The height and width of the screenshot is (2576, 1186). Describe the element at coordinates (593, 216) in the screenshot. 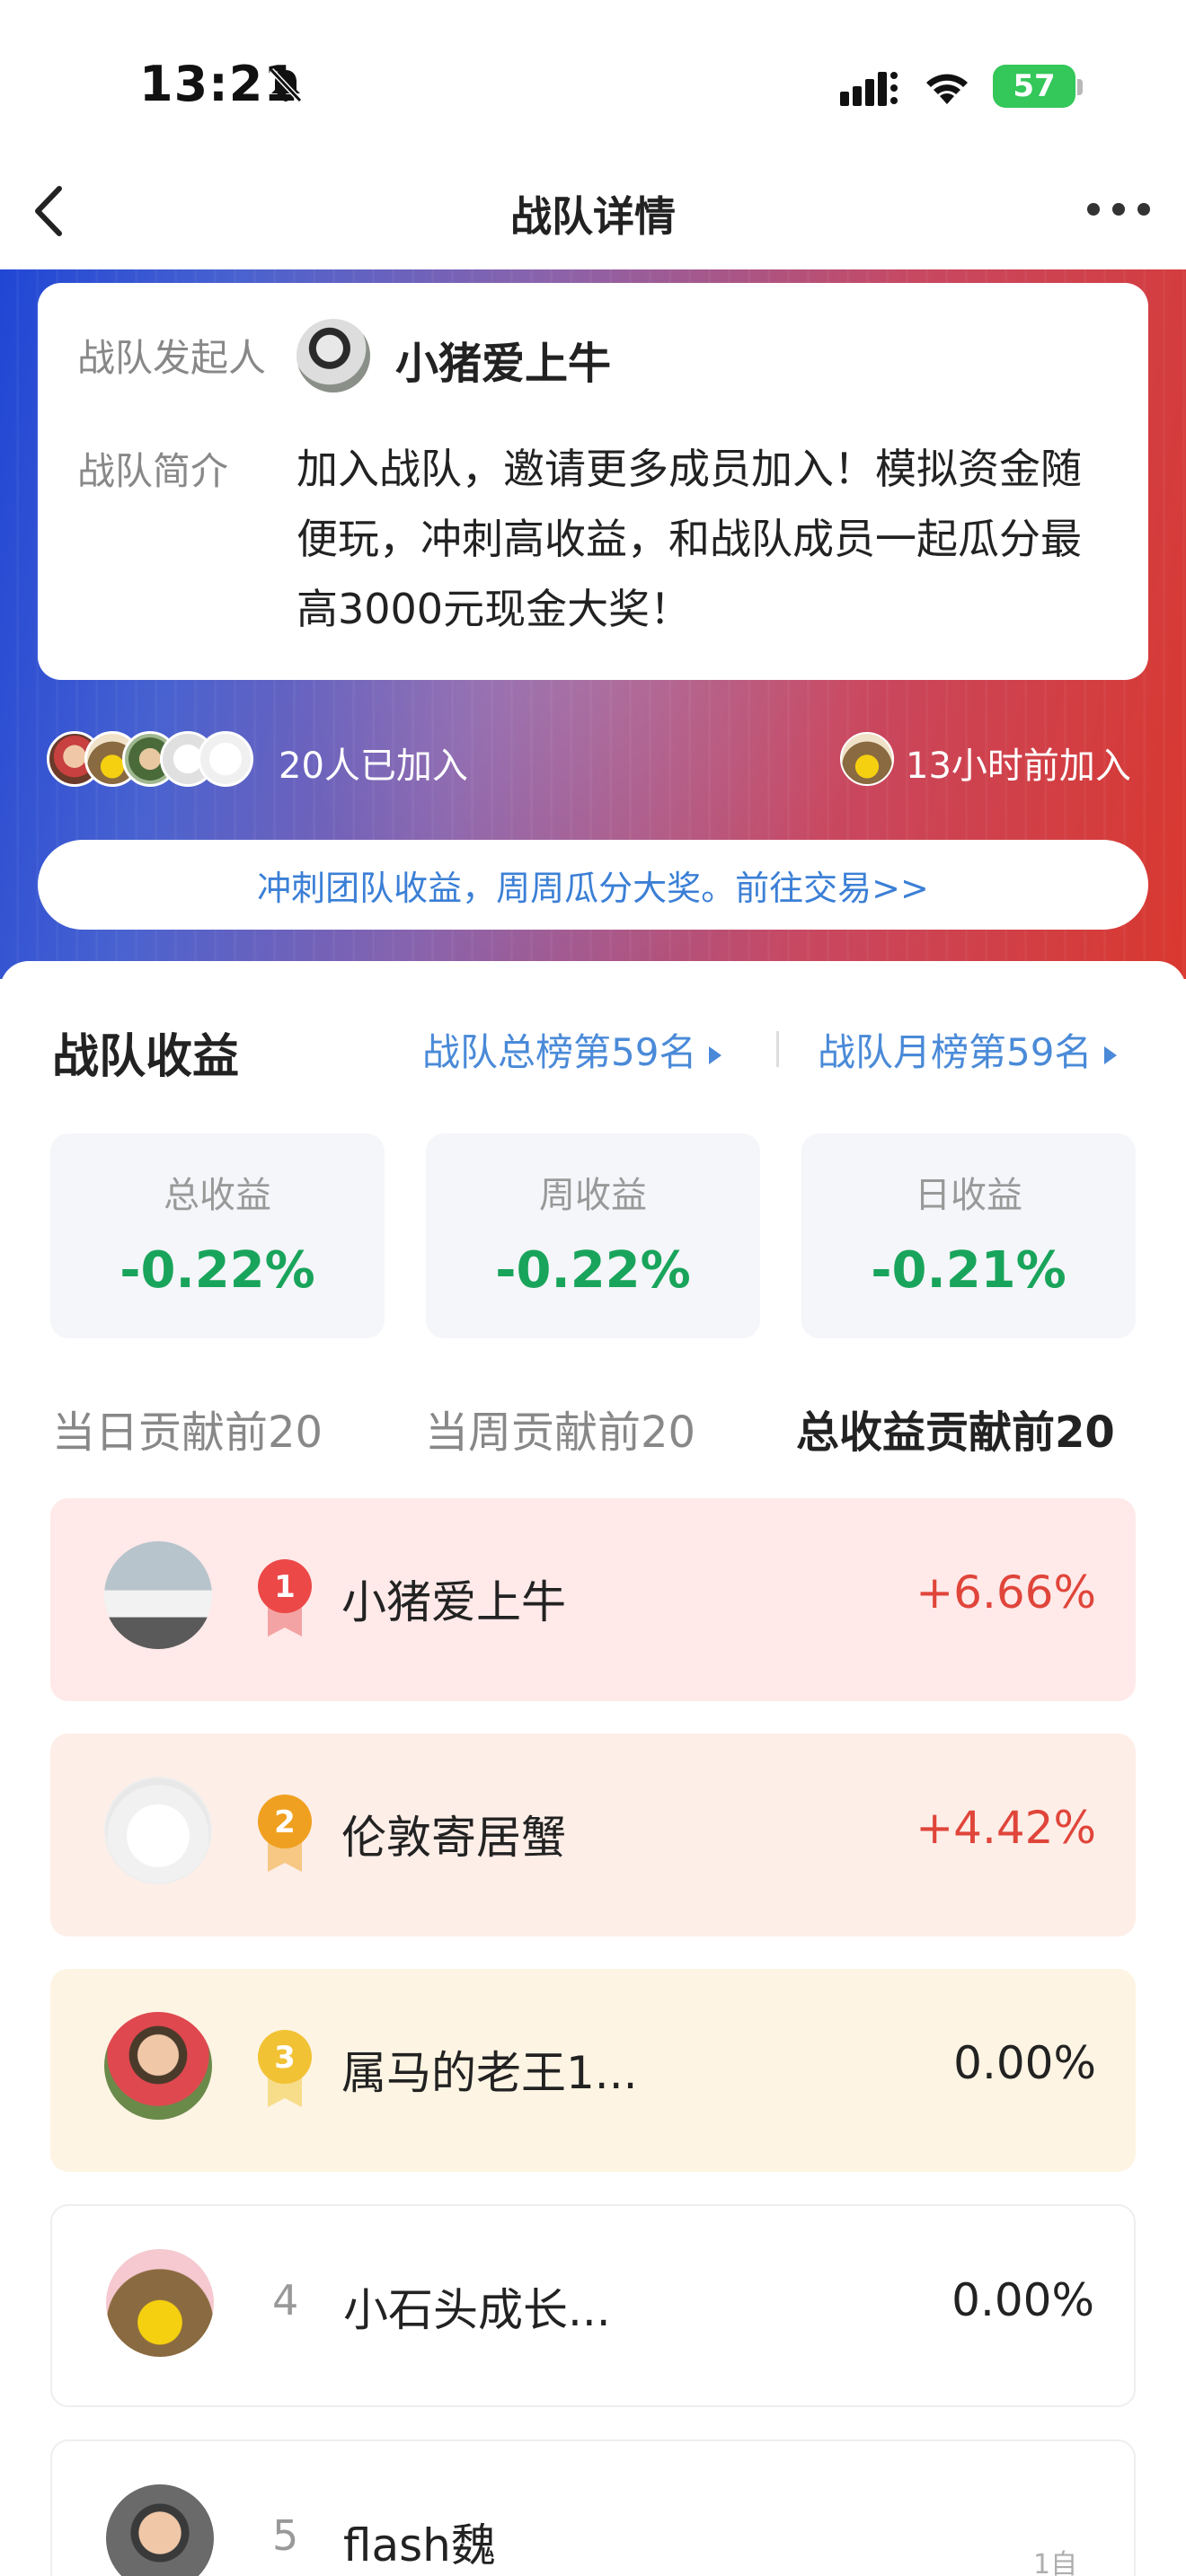

I see `page-title: 战队详情` at that location.